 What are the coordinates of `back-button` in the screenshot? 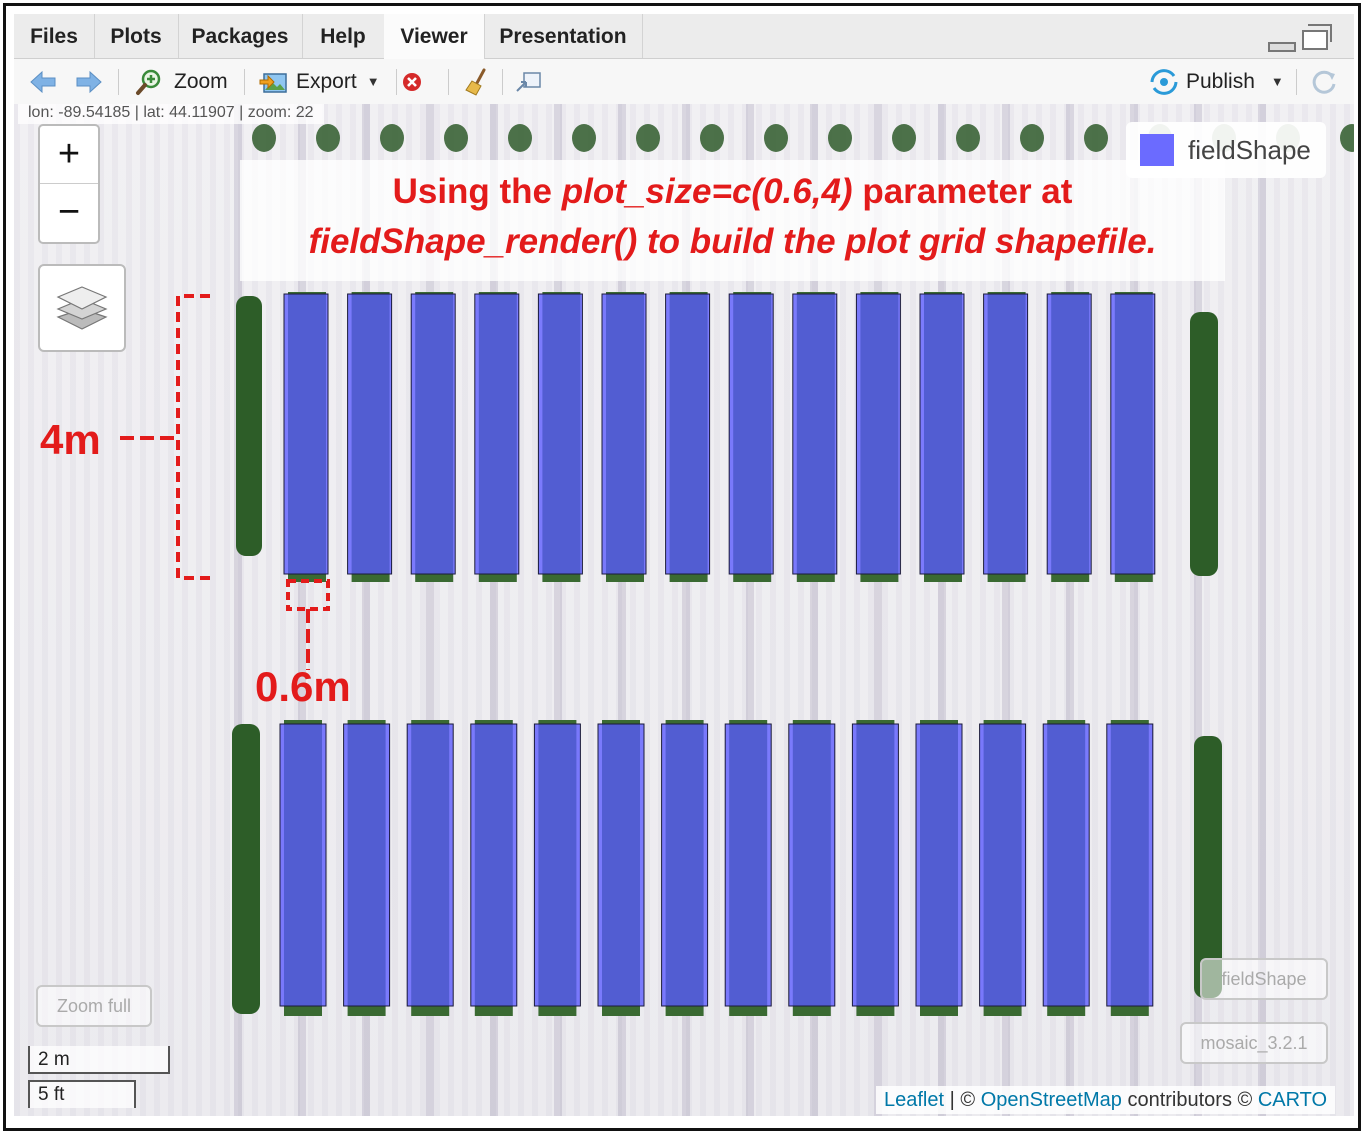 It's located at (43, 81).